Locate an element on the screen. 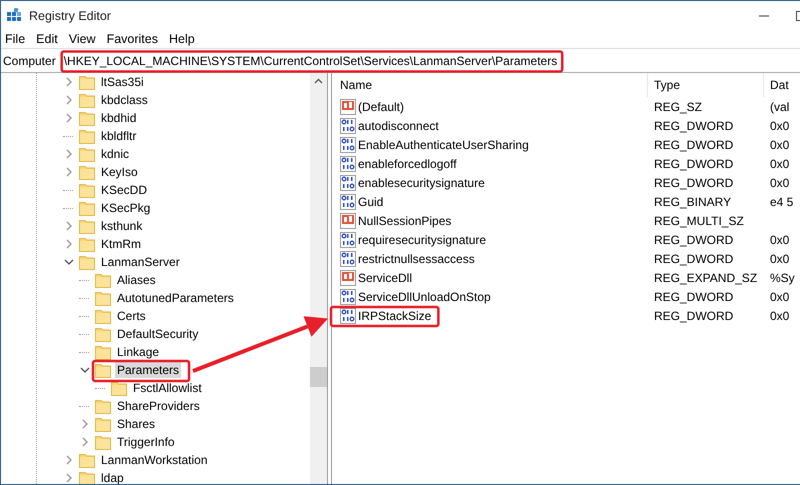 This screenshot has width=800, height=485. table-cell-text: REG_MULTI_SZ is located at coordinates (699, 221).